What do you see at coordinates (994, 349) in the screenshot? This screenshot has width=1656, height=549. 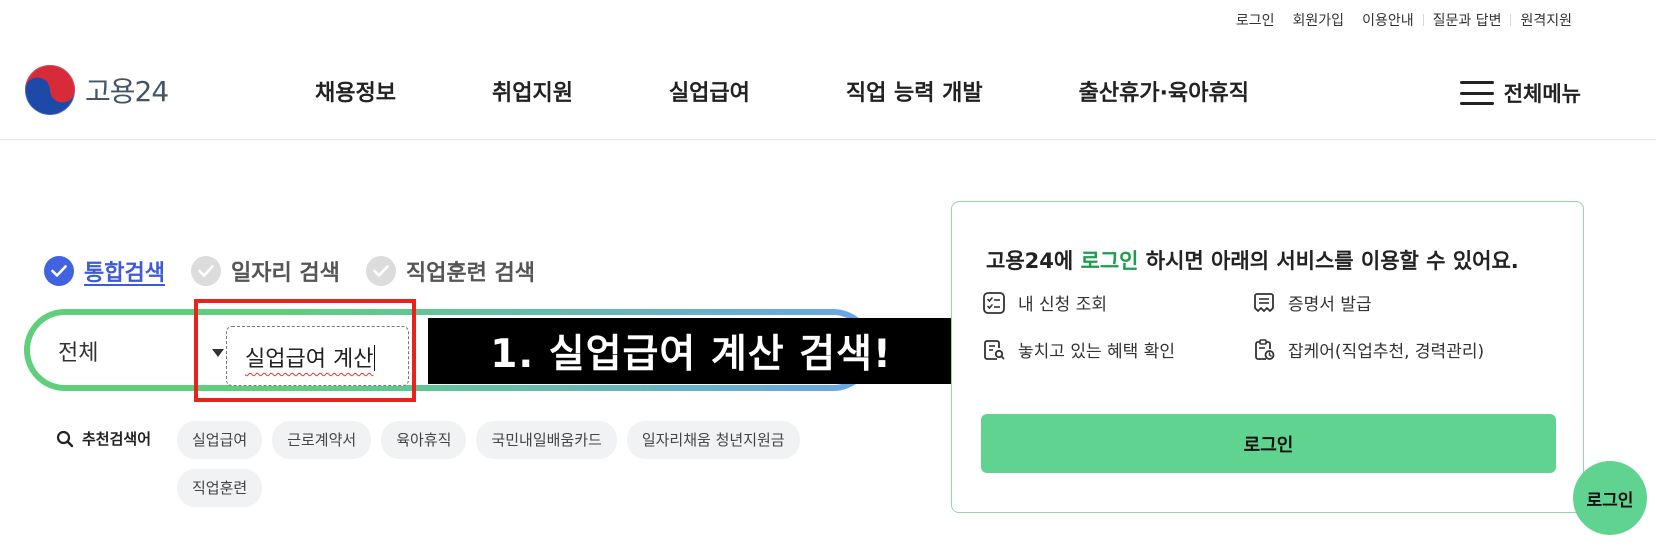 I see `document-search-icon` at bounding box center [994, 349].